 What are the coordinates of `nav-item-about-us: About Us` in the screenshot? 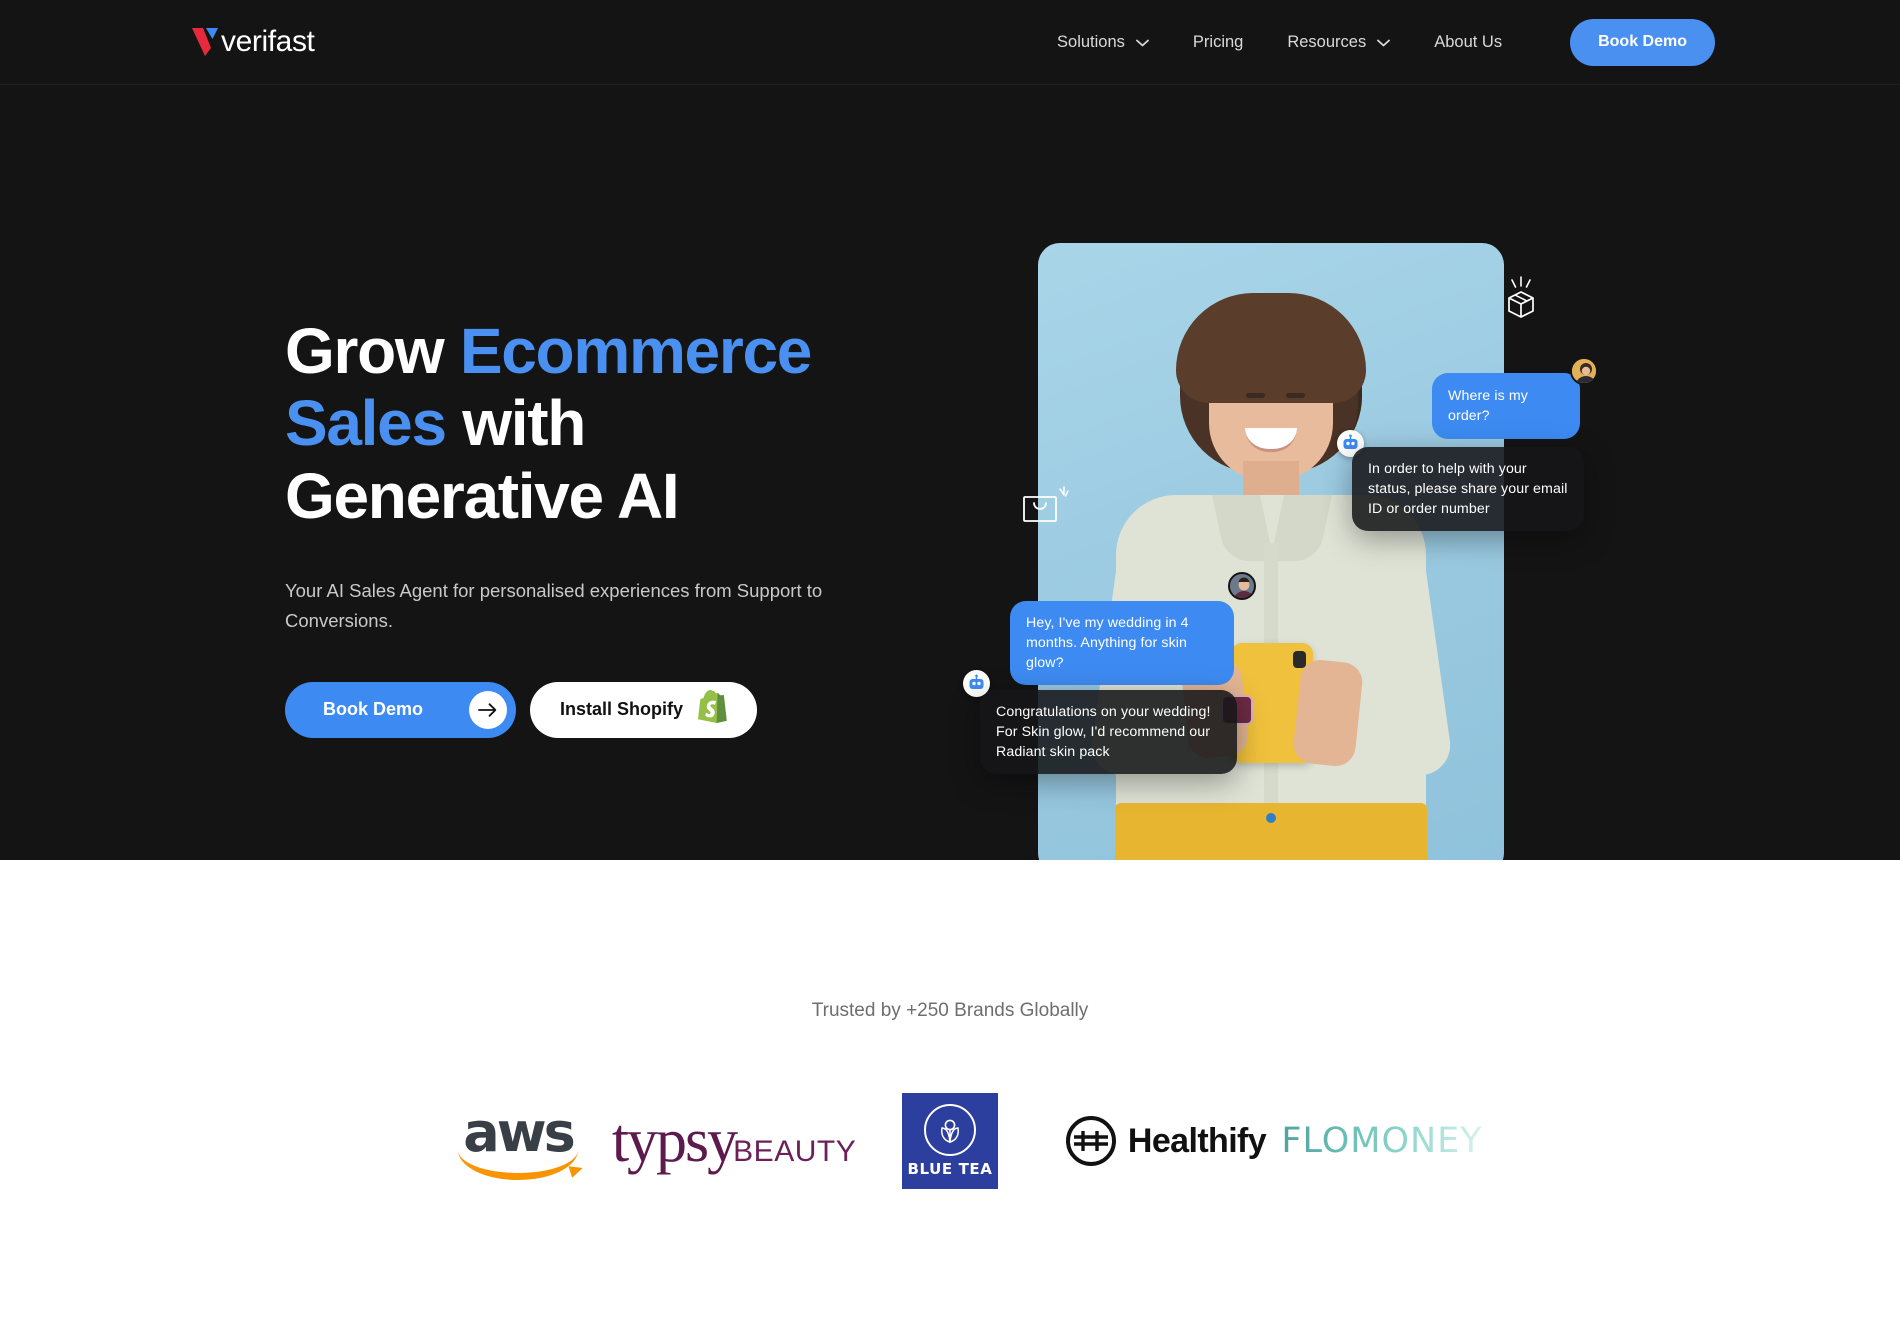 It's located at (1468, 42).